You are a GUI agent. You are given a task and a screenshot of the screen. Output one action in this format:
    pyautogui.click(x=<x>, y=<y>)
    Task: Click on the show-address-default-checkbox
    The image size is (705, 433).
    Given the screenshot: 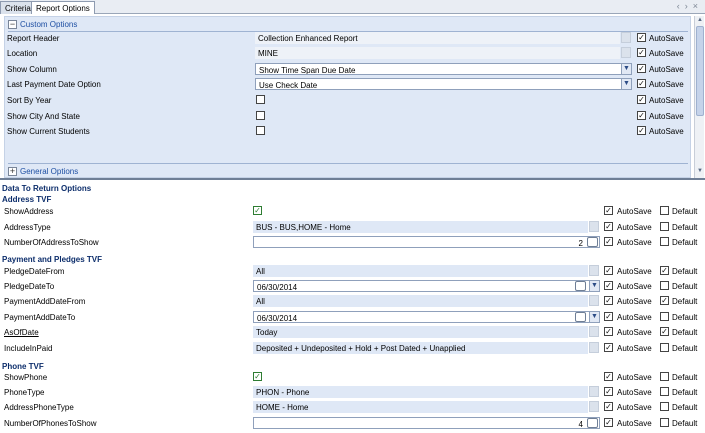 What is the action you would take?
    pyautogui.click(x=664, y=210)
    